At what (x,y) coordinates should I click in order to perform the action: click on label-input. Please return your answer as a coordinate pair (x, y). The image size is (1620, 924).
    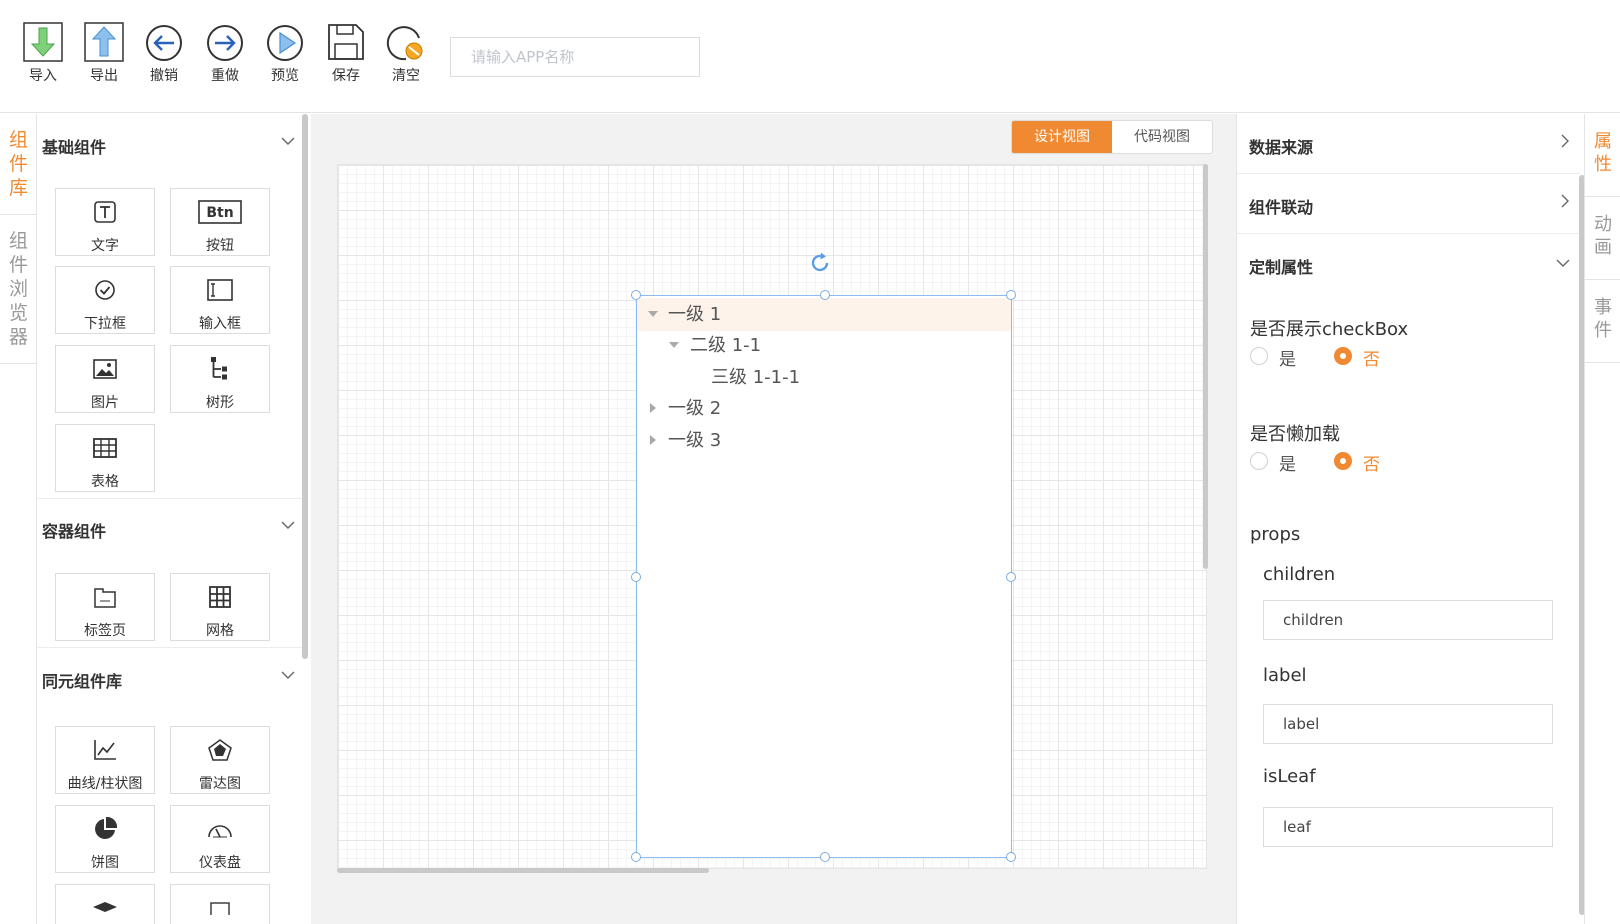
    Looking at the image, I should click on (1408, 724).